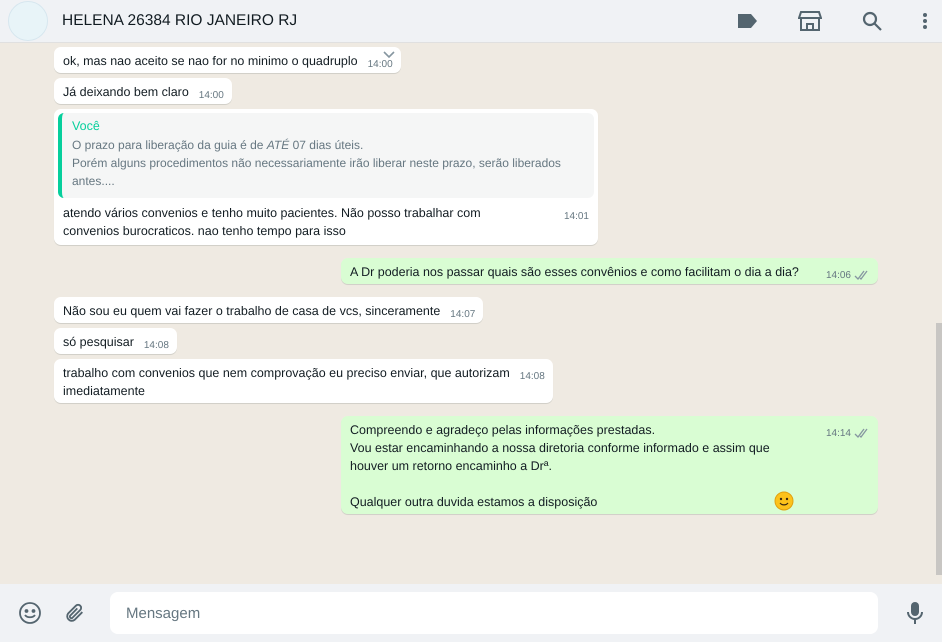 The height and width of the screenshot is (642, 942). I want to click on message-input-field: Mensagem, so click(494, 613).